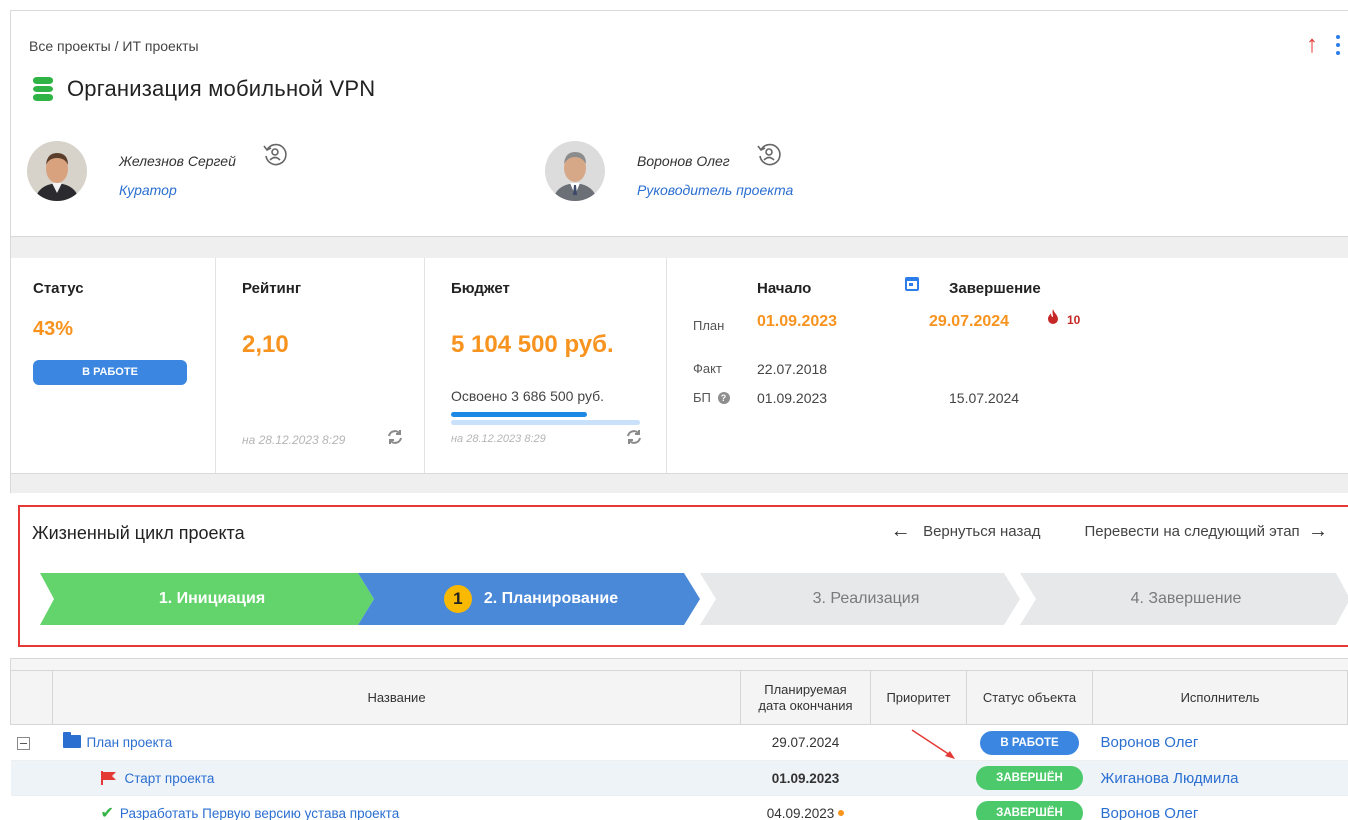 This screenshot has height=820, width=1348. Describe the element at coordinates (114, 46) in the screenshot. I see `breadcrumb: Все проекты / ИТ проекты` at that location.